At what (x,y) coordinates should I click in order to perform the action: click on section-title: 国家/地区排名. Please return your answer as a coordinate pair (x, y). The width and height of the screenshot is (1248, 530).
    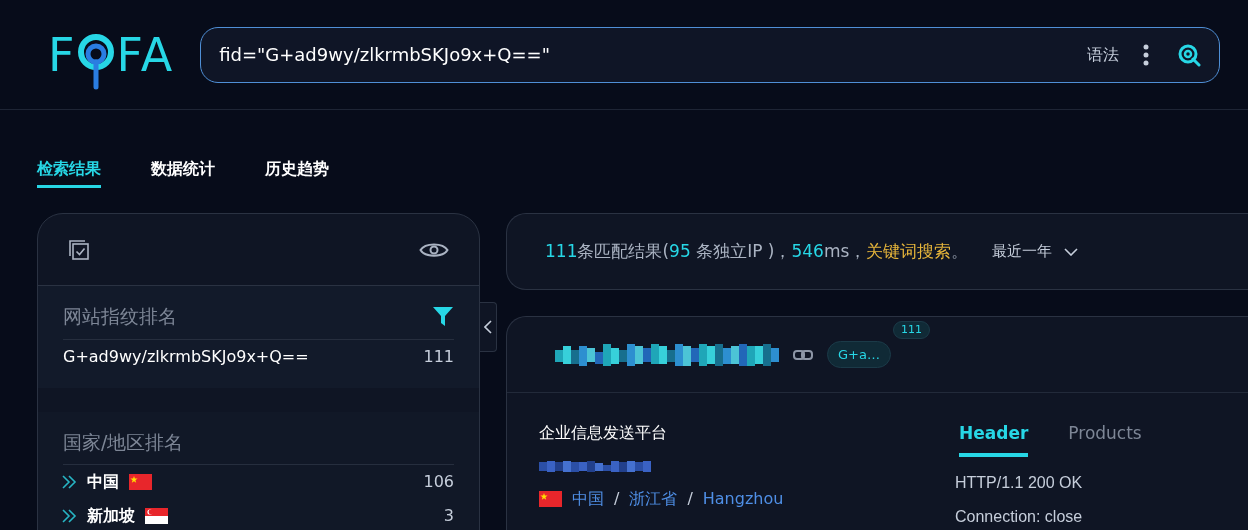
    Looking at the image, I should click on (123, 442).